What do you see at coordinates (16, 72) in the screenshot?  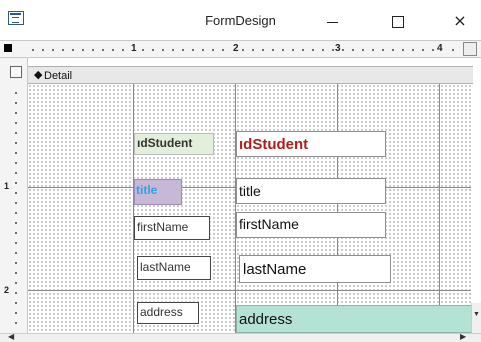 I see `section-selector-box` at bounding box center [16, 72].